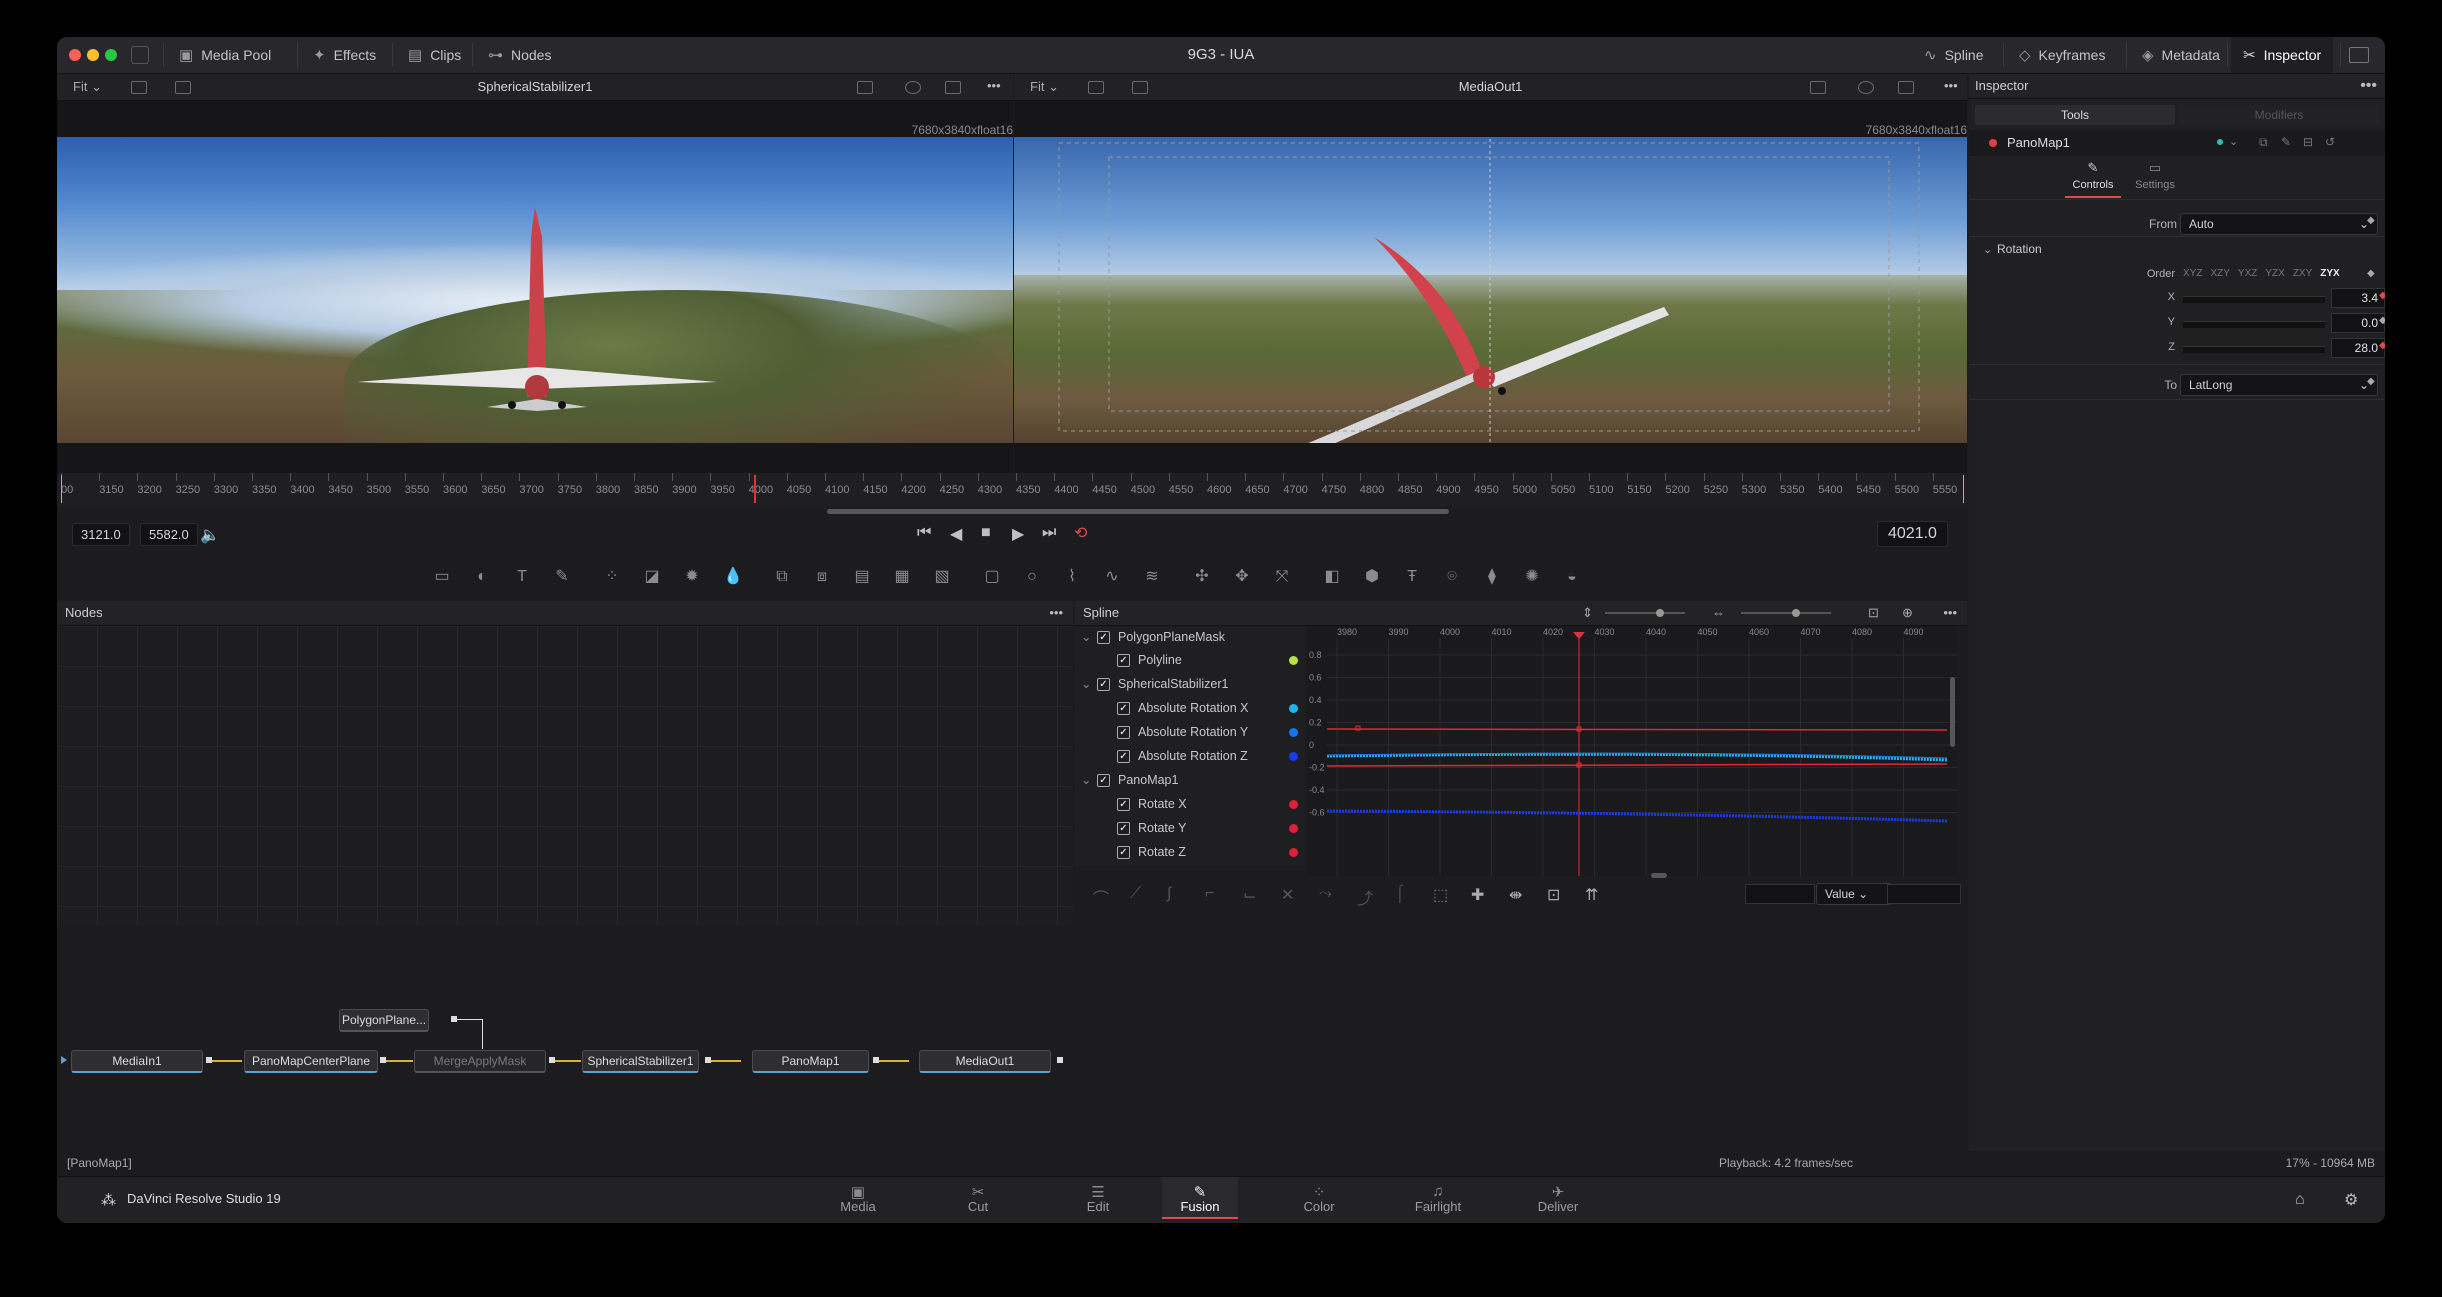 The width and height of the screenshot is (2442, 1297). I want to click on spline-item-panomap1: ⌄ ✓ PanoMap1, so click(1190, 780).